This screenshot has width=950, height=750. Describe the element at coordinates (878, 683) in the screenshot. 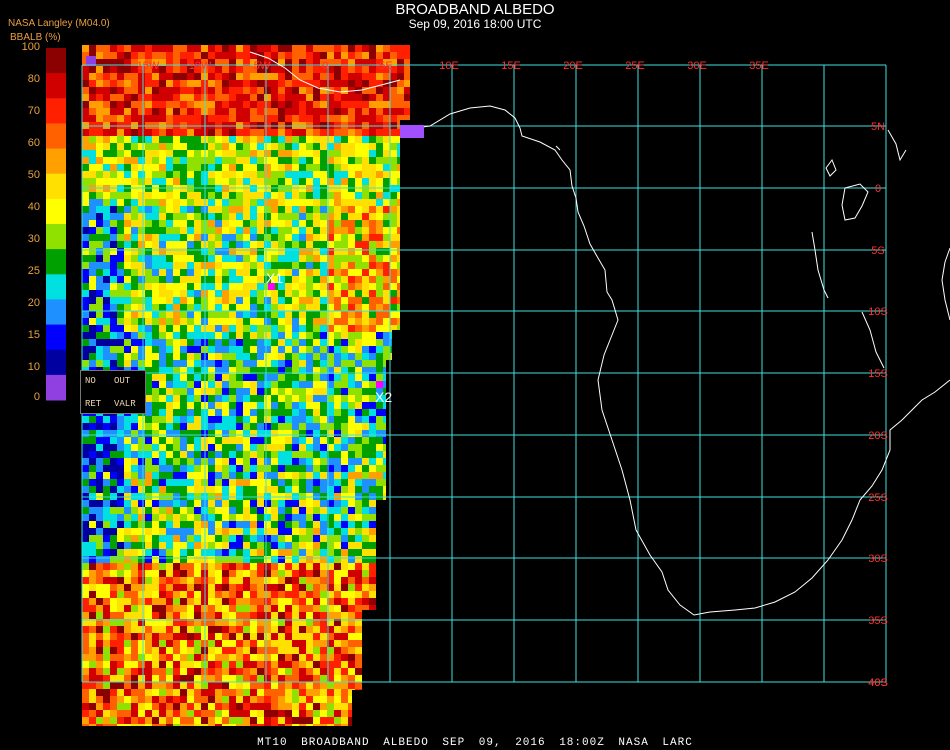

I see `lat-label: 40S` at that location.